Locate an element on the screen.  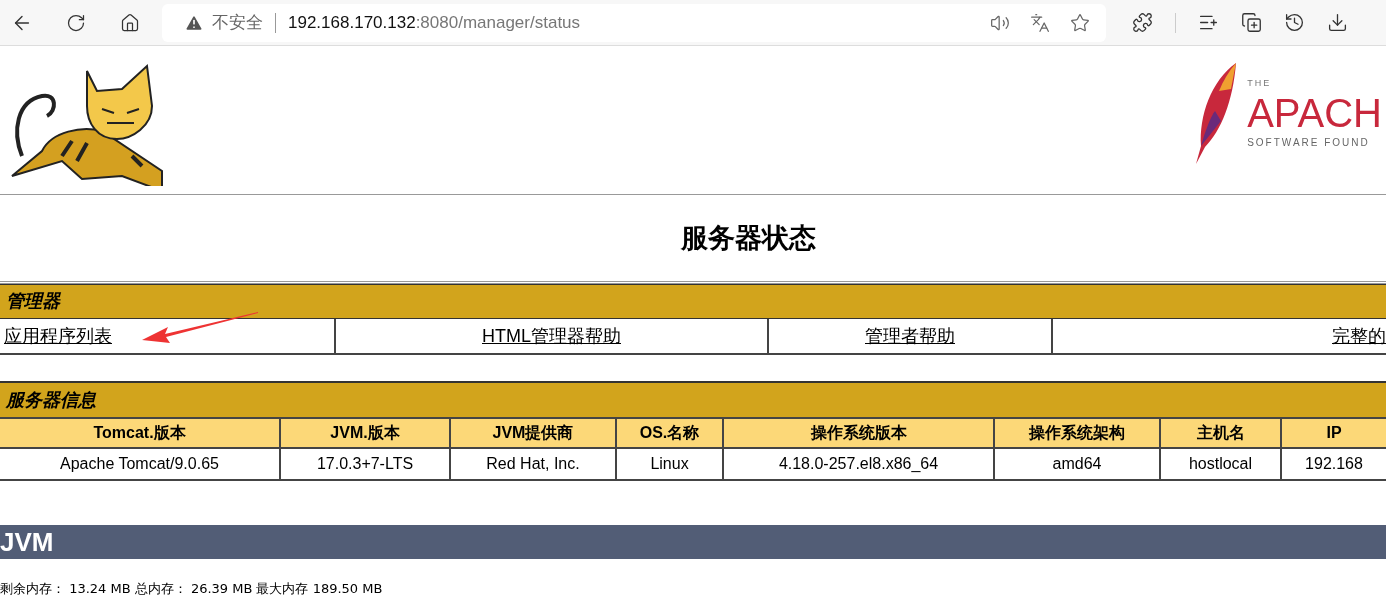
table-cell-text: Apache Tomcat/9.0.65 is located at coordinates (139, 464).